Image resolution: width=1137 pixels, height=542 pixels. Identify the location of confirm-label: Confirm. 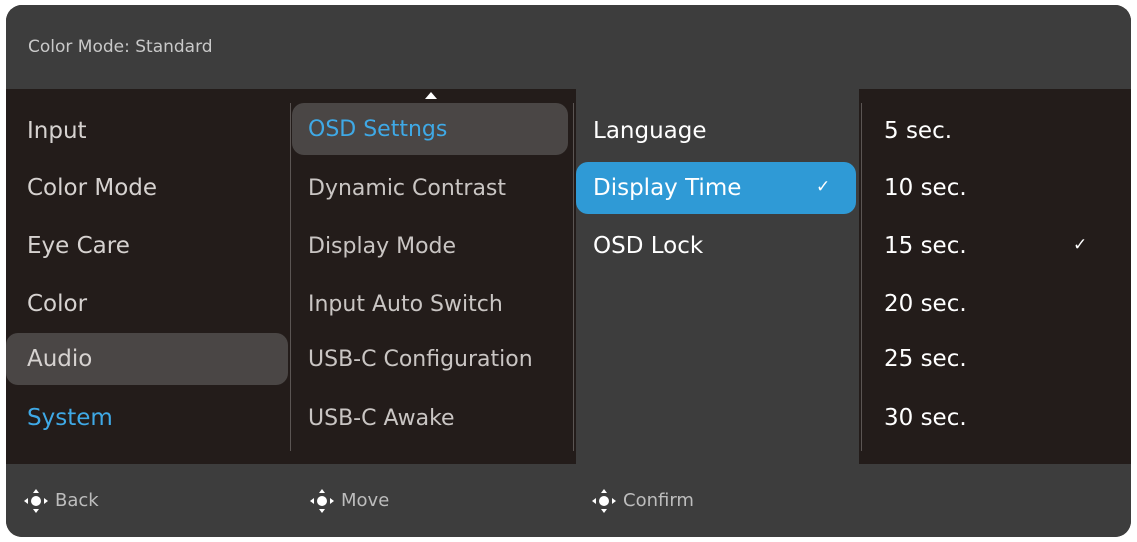
(658, 500).